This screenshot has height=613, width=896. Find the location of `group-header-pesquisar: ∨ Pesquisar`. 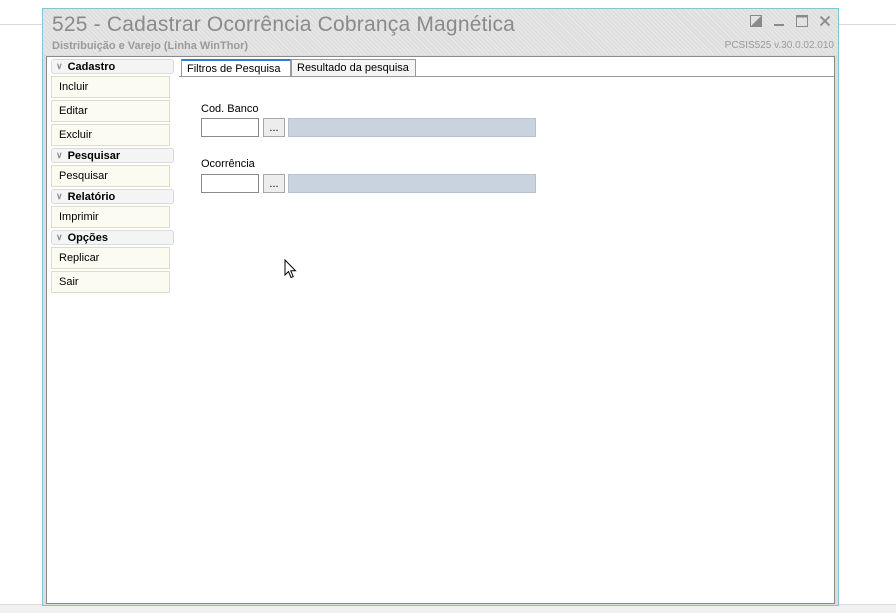

group-header-pesquisar: ∨ Pesquisar is located at coordinates (112, 155).